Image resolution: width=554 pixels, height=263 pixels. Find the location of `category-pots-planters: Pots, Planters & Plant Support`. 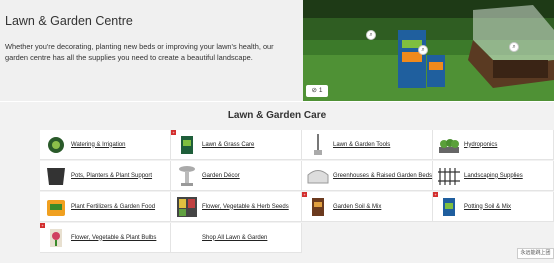

category-pots-planters: Pots, Planters & Plant Support is located at coordinates (105, 176).